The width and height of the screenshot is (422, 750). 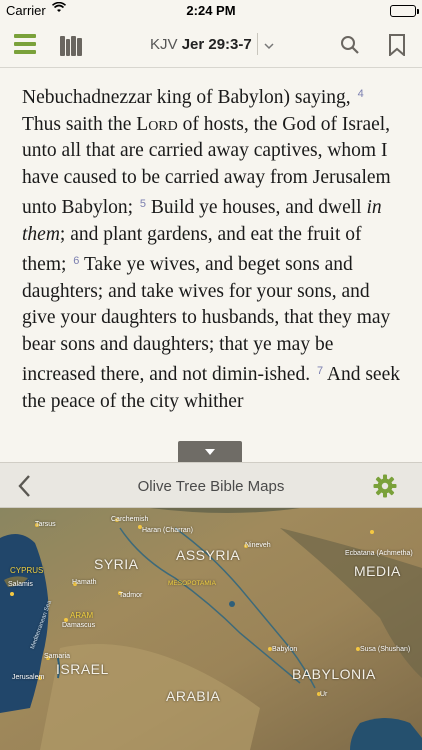 I want to click on clock: 2:24 PM, so click(x=211, y=10).